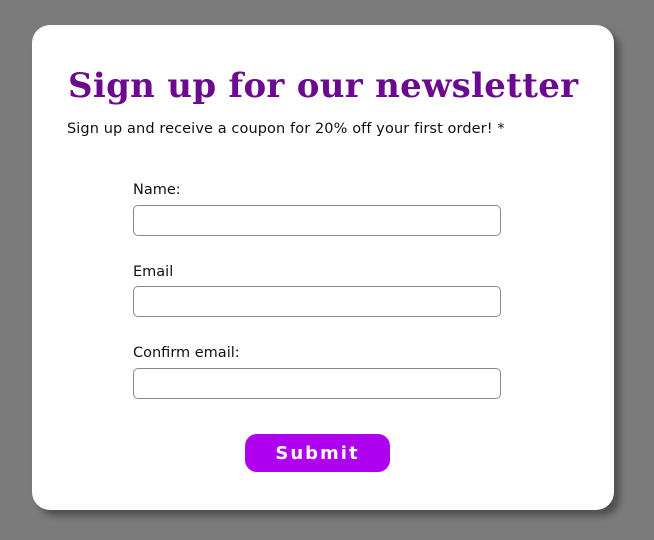  I want to click on confirm-email-field, so click(317, 383).